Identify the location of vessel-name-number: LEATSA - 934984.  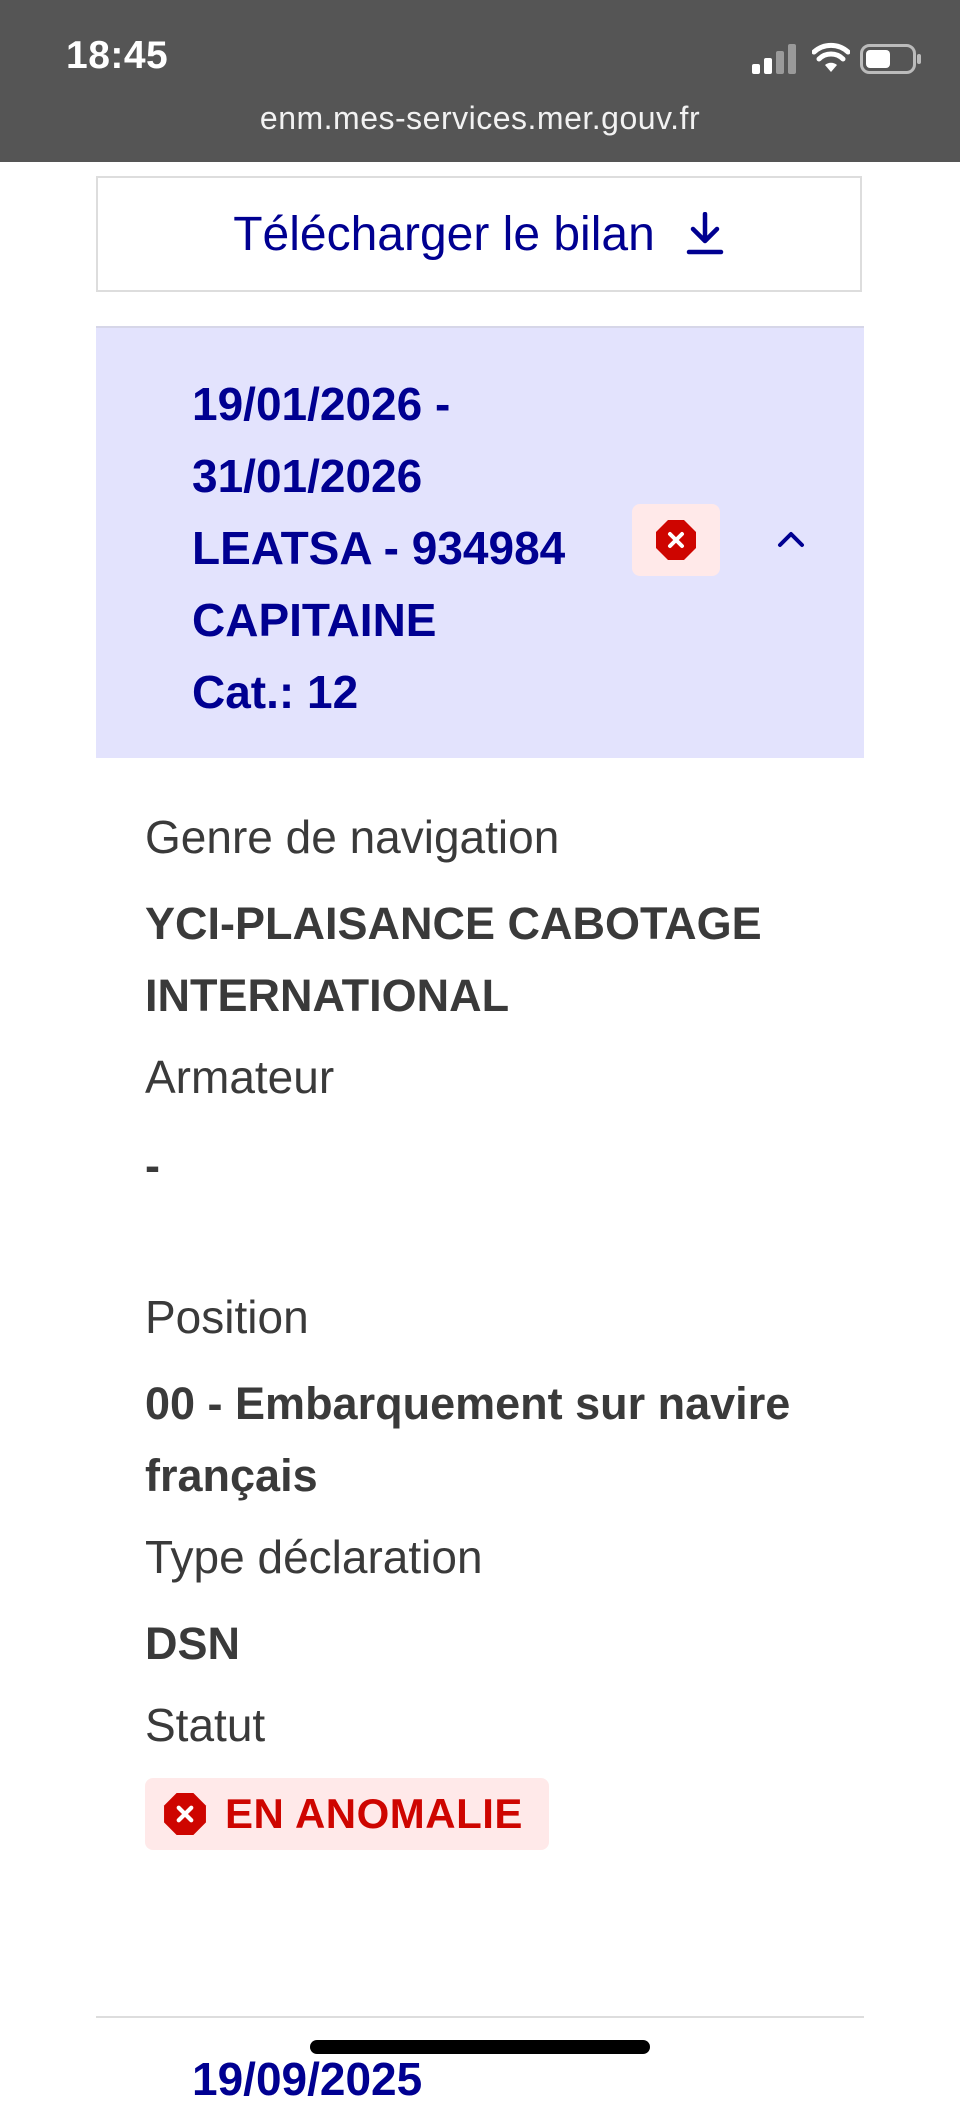
(379, 548).